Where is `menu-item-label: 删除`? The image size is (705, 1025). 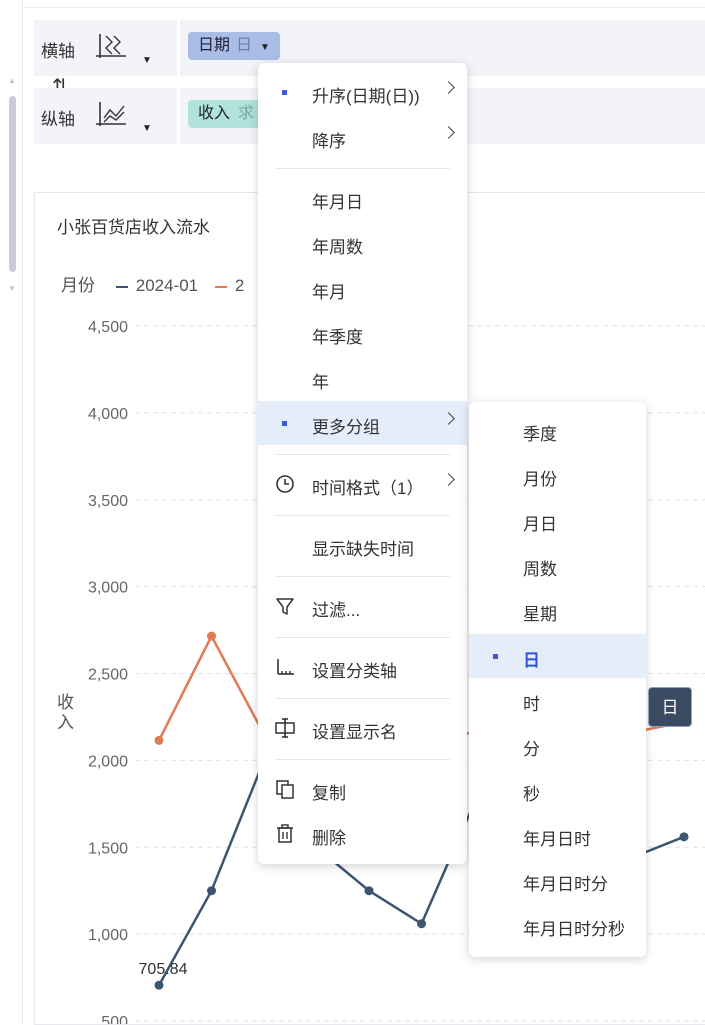 menu-item-label: 删除 is located at coordinates (329, 838).